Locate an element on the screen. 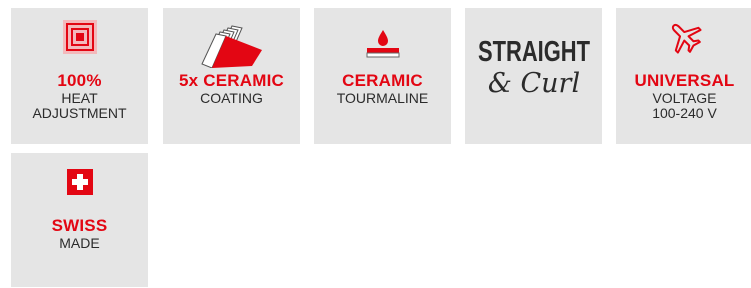  feature-title: CERAMIC is located at coordinates (382, 80).